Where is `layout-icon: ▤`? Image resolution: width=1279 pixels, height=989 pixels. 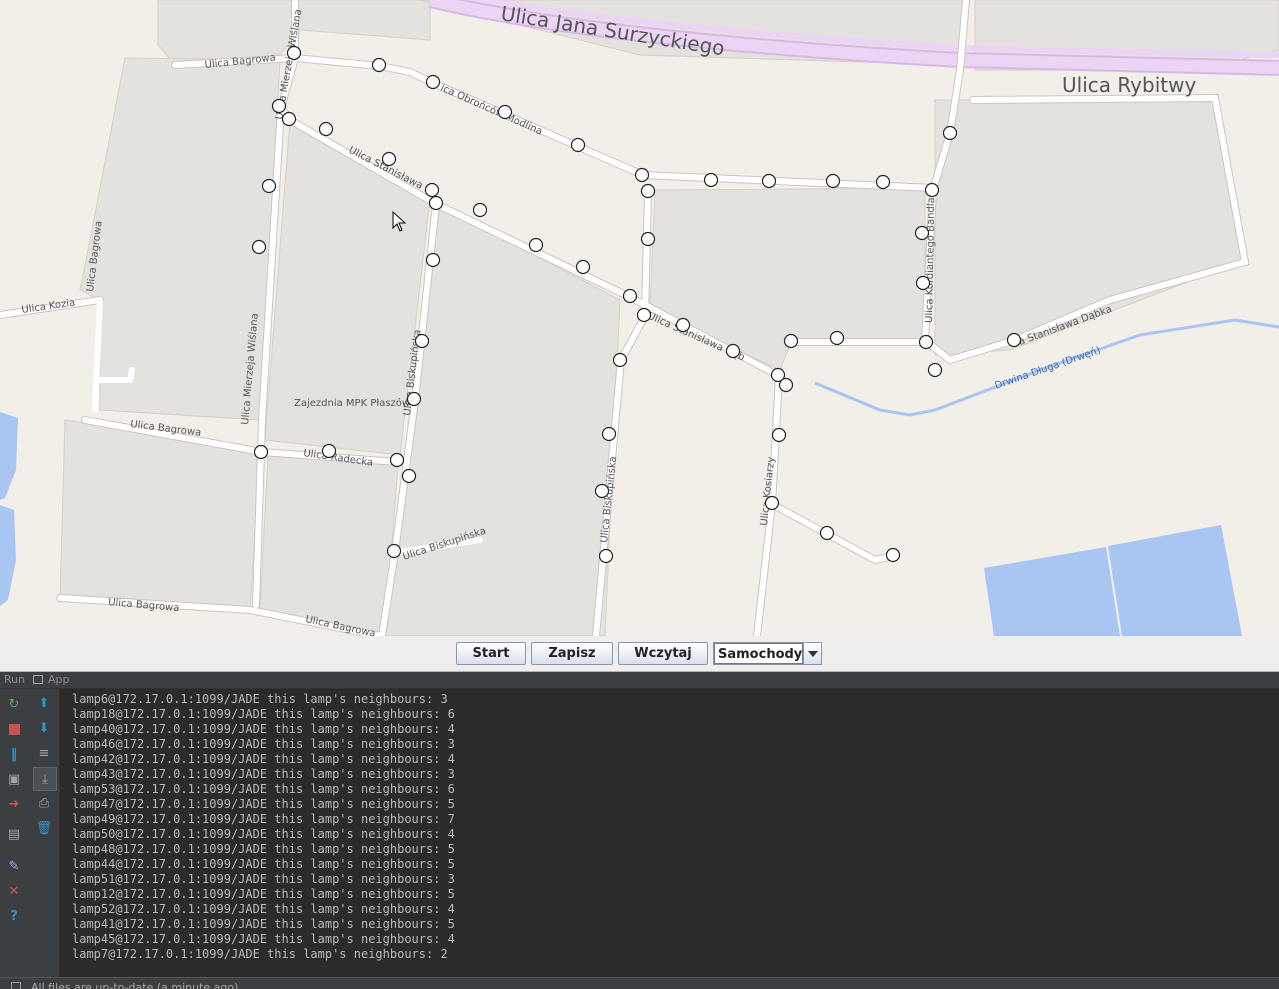
layout-icon: ▤ is located at coordinates (14, 834).